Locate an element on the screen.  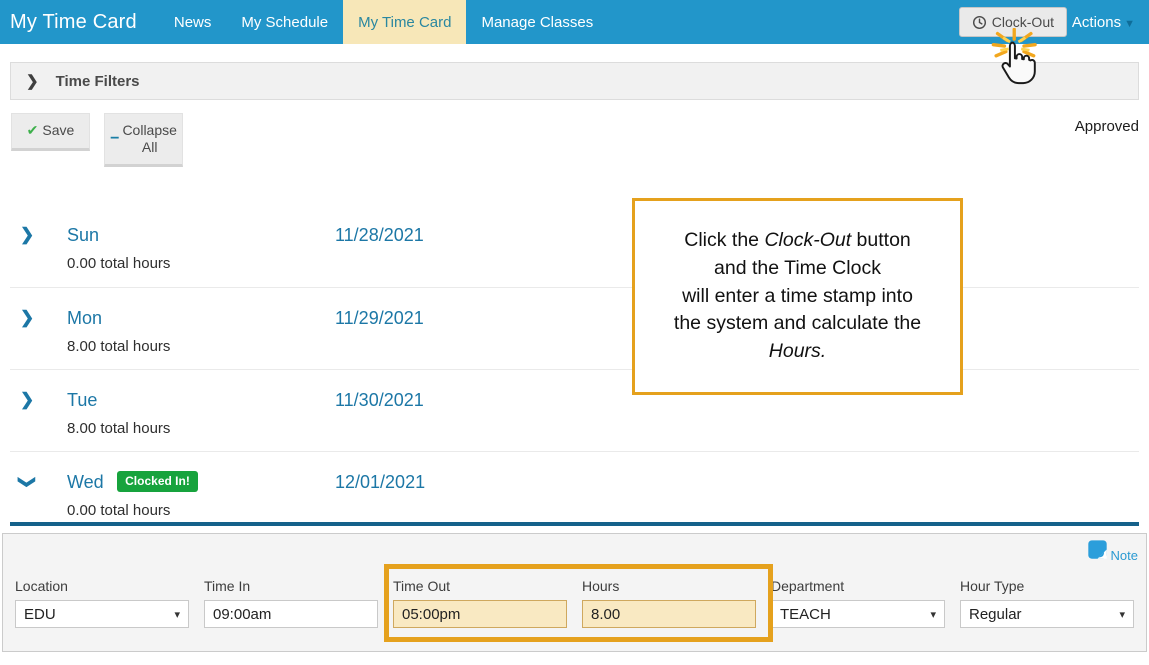
collapse-all-button: Collapse All is located at coordinates (143, 140).